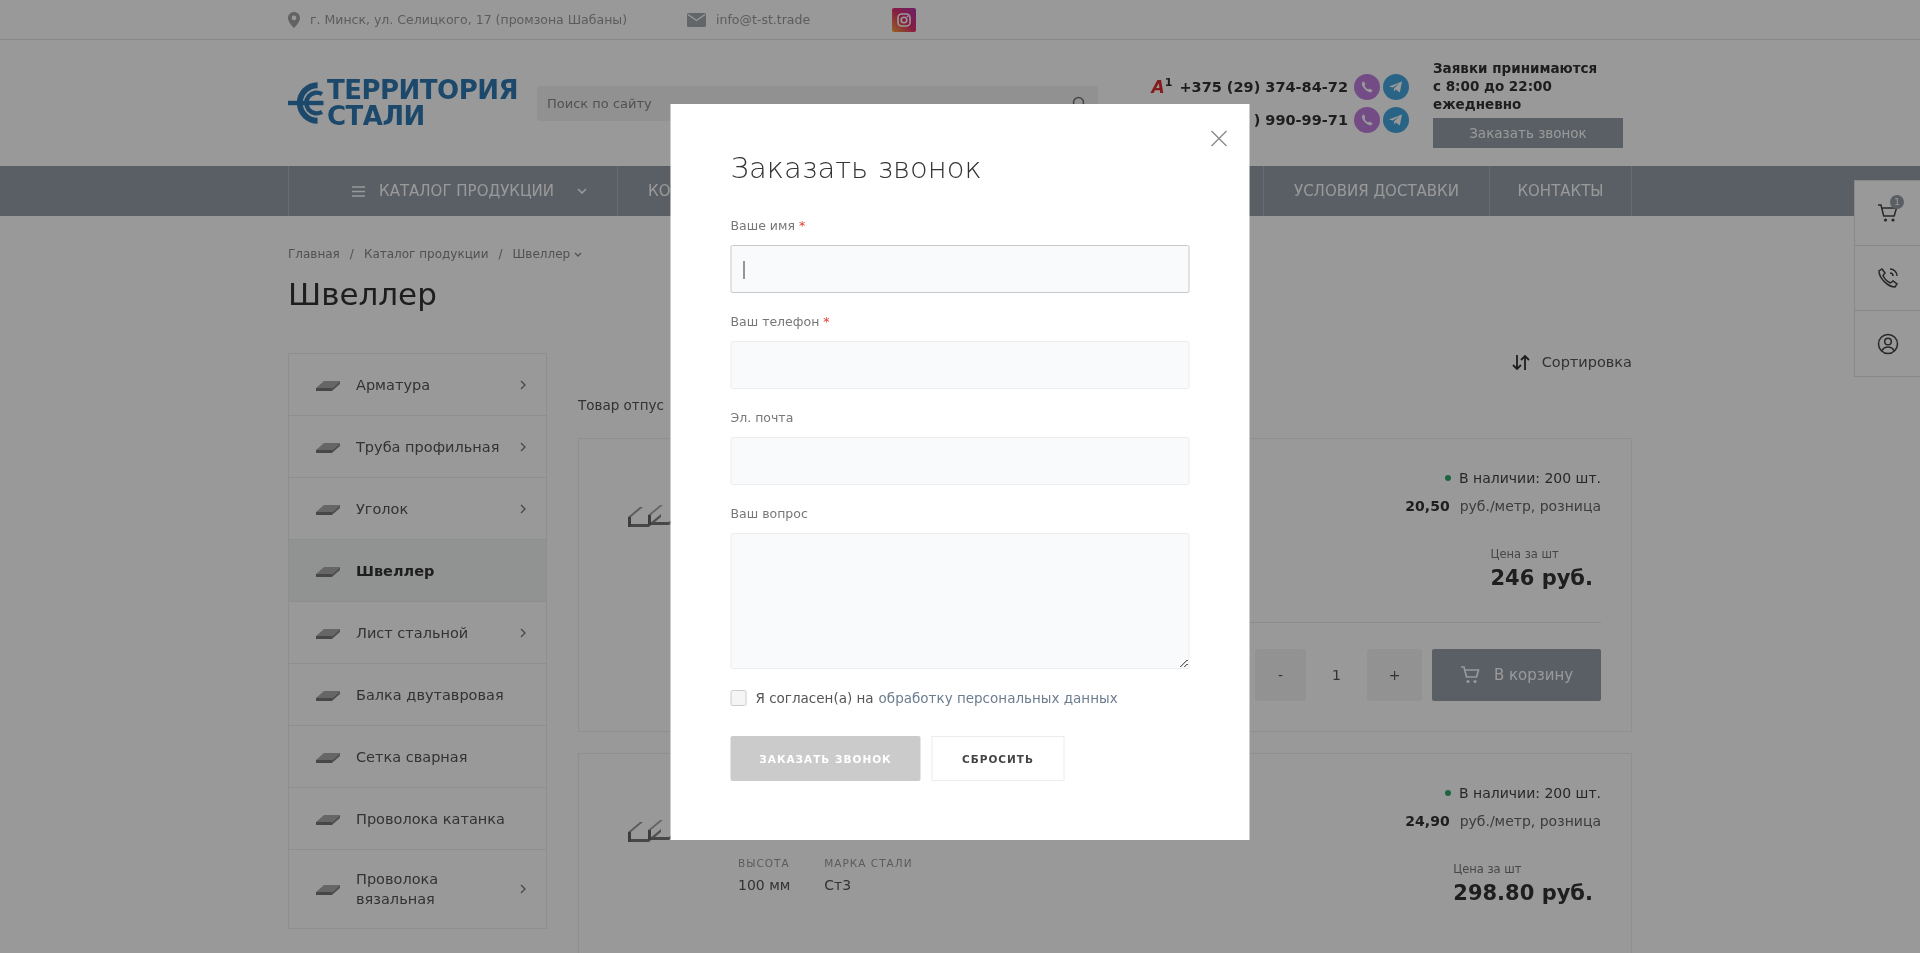  Describe the element at coordinates (1280, 675) in the screenshot. I see `decrease-button: -` at that location.